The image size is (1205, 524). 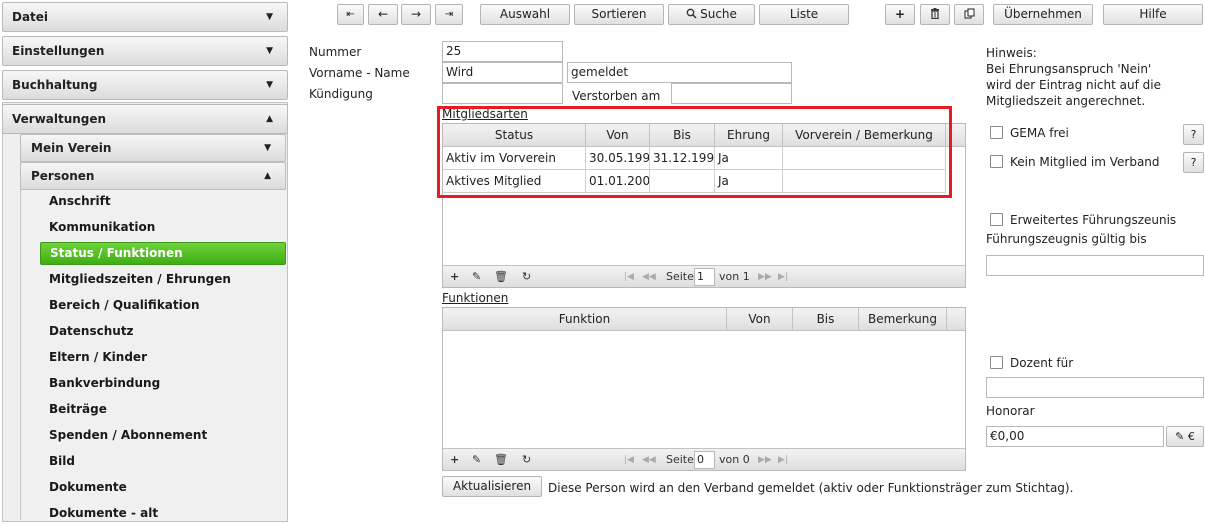 What do you see at coordinates (996, 132) in the screenshot?
I see `gema-frei-checkbox` at bounding box center [996, 132].